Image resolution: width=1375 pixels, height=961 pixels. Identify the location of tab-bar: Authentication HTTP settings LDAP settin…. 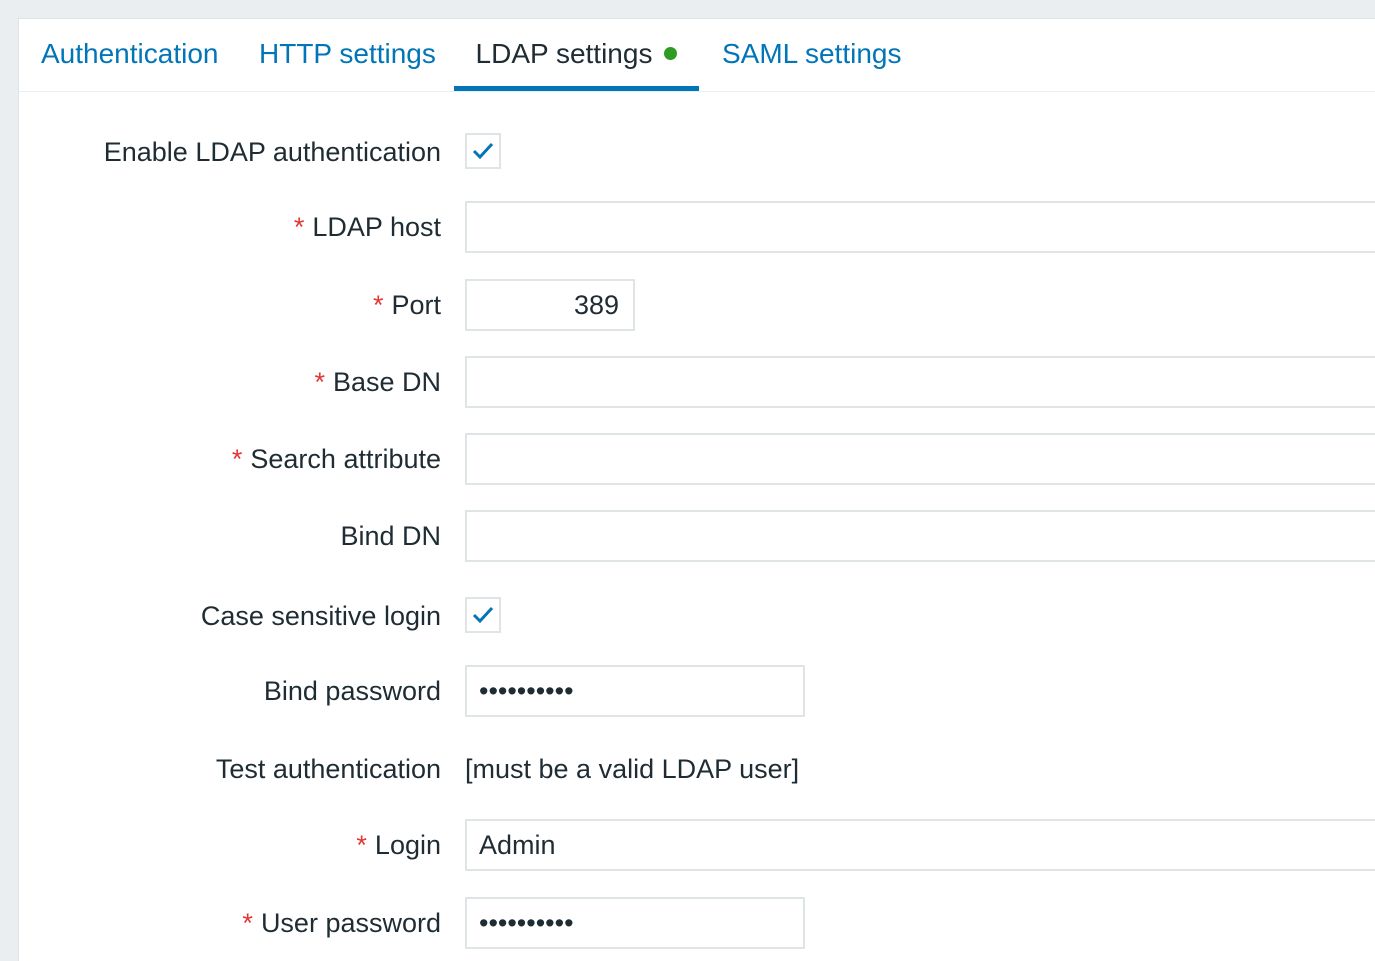
(697, 55).